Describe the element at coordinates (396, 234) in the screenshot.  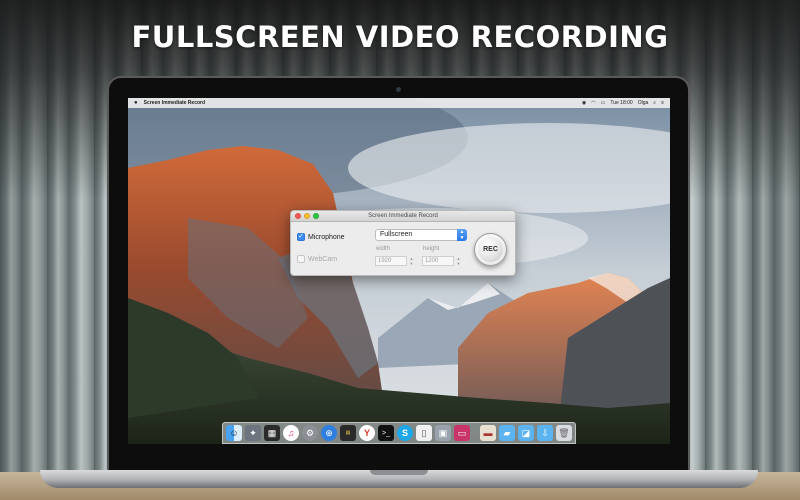
I see `mode-select-value: Fullscreen` at that location.